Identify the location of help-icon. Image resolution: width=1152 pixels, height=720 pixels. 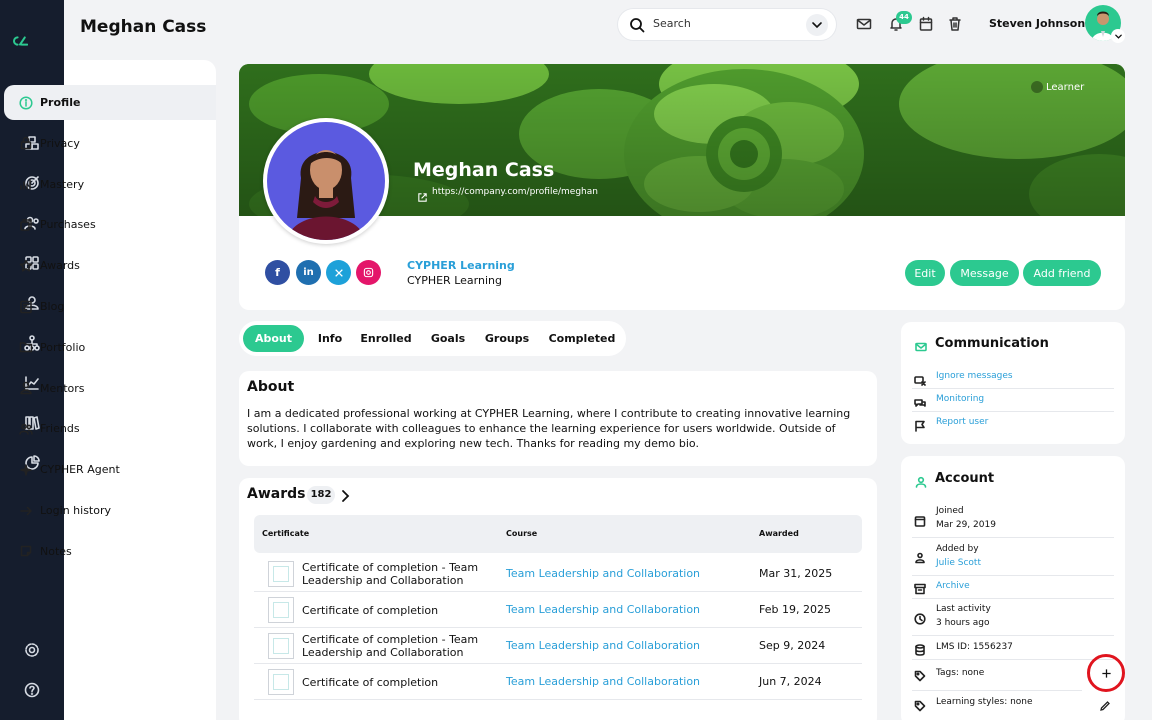
(32, 690).